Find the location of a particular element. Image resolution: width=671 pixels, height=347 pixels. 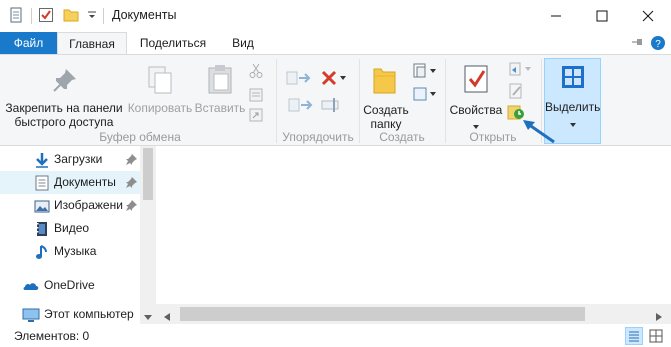

large-icons-view-icon is located at coordinates (656, 336).